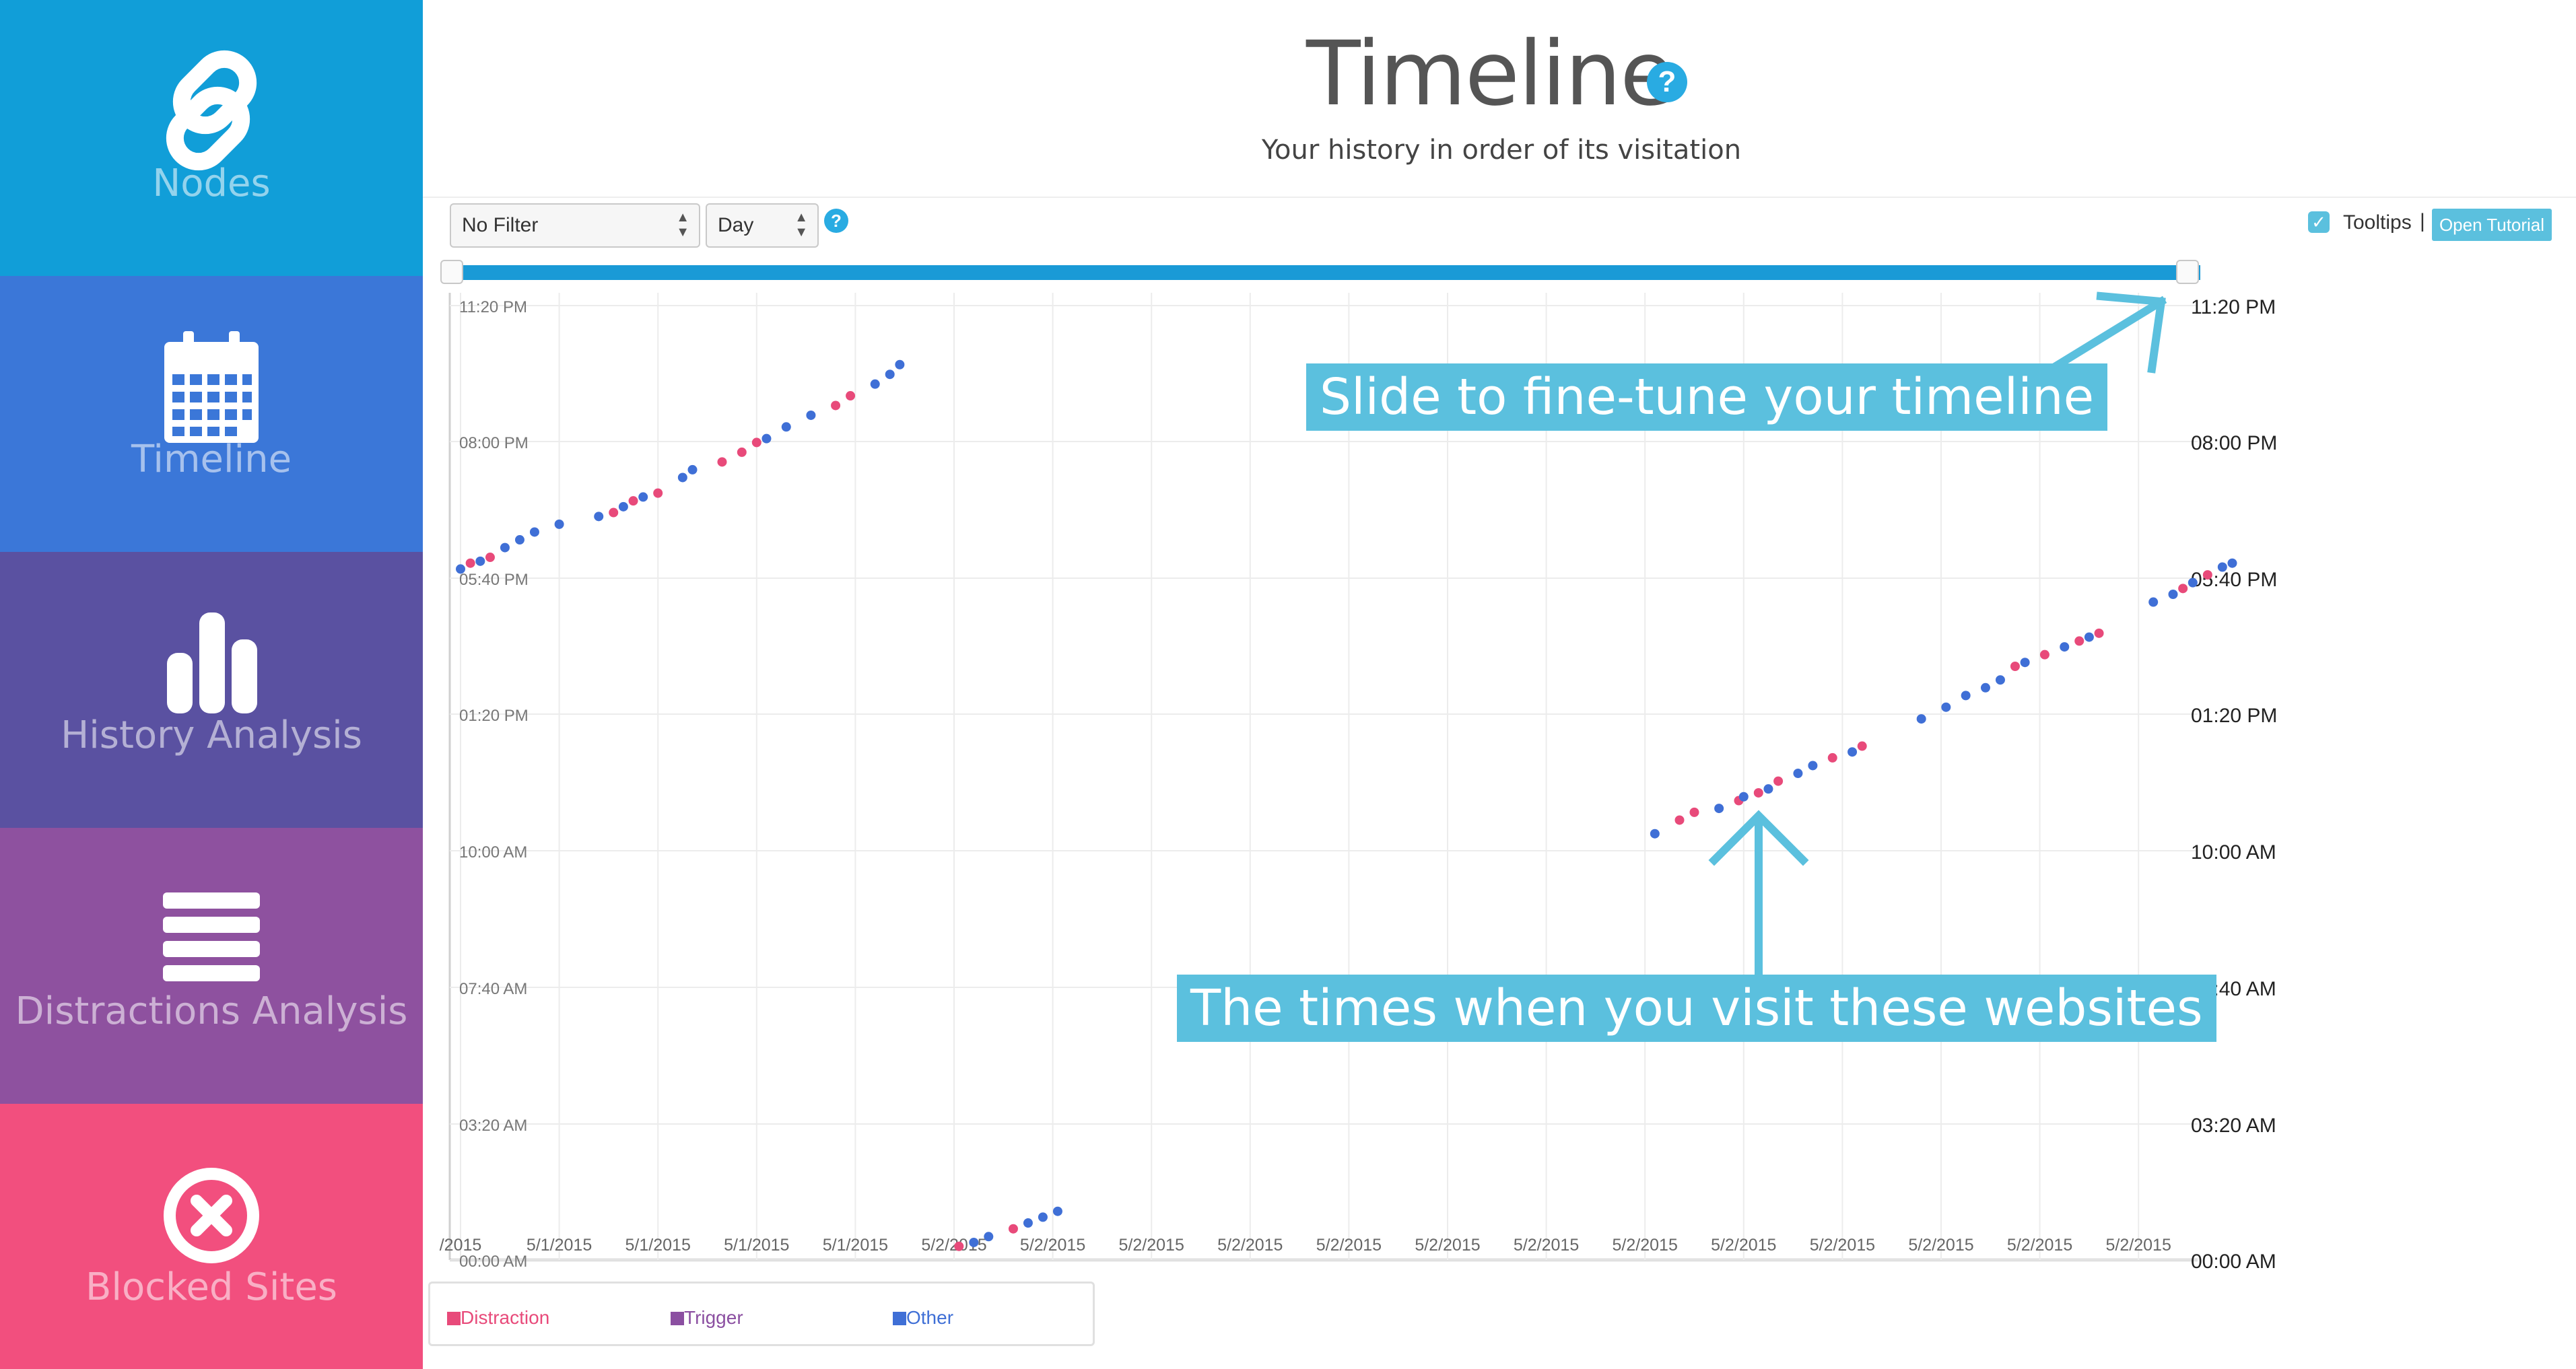 This screenshot has width=2576, height=1369. I want to click on open-tutorial-button: Open Tutorial, so click(2492, 225).